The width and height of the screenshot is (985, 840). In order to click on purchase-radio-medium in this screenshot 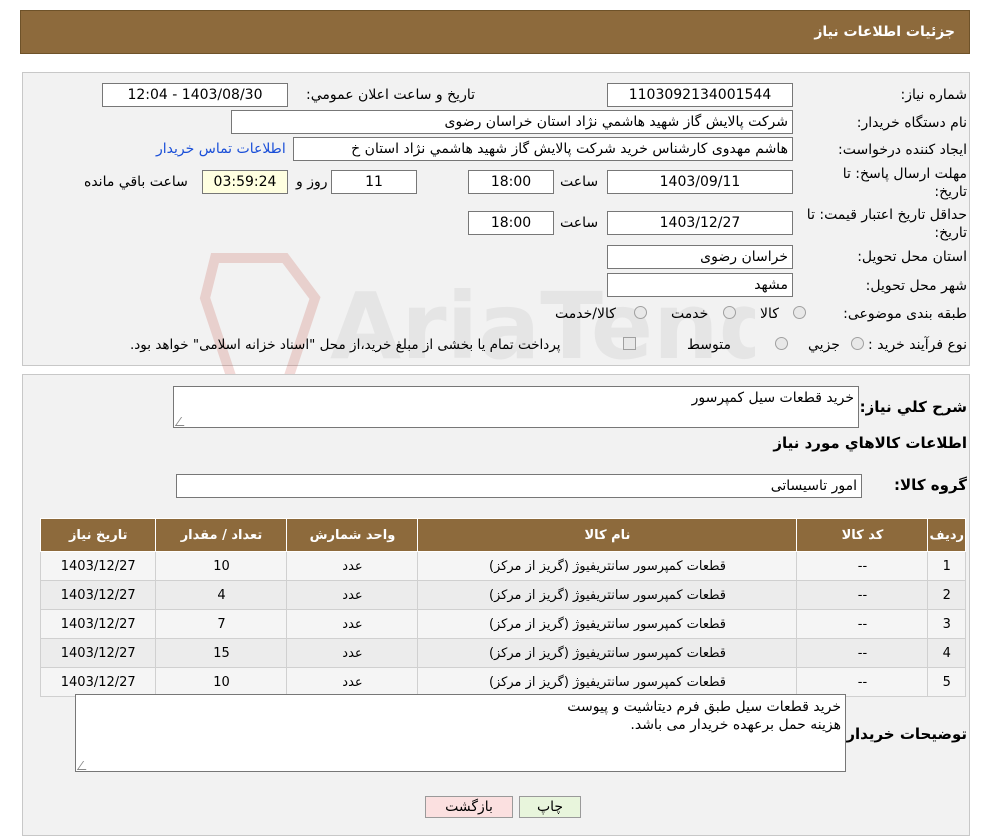, I will do `click(781, 343)`.